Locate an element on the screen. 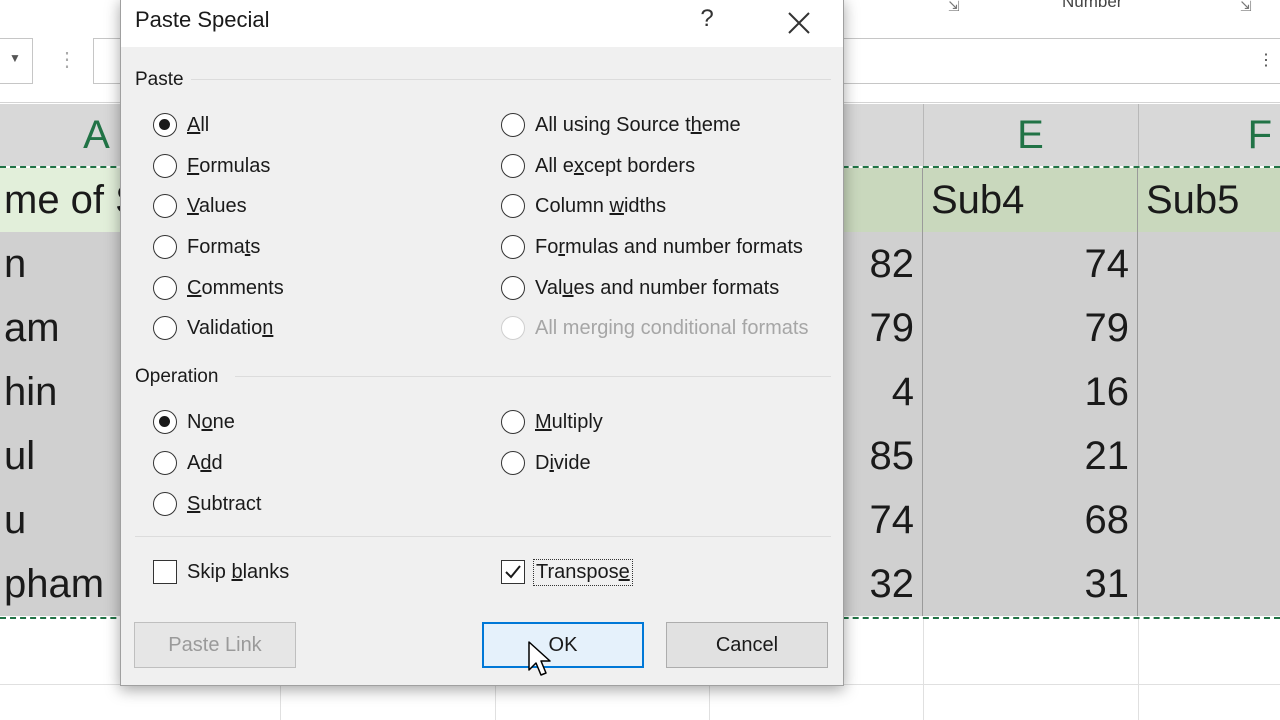  cell: 79 is located at coordinates (1030, 328).